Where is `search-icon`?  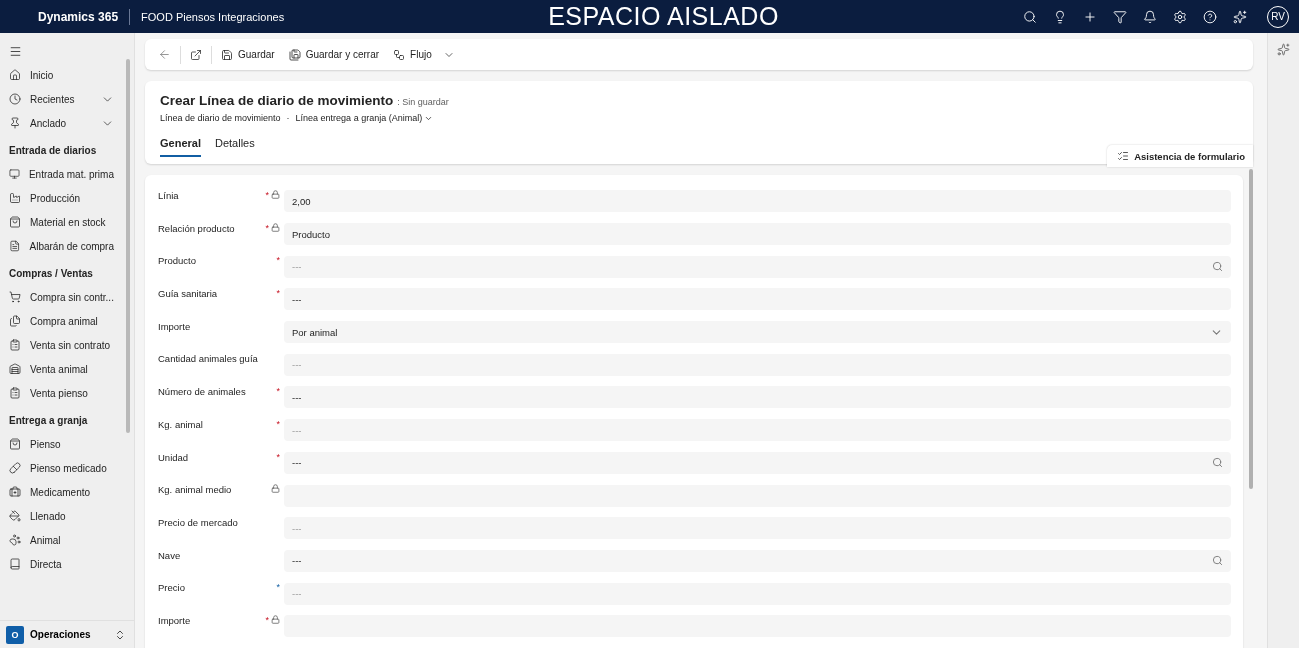
search-icon is located at coordinates (1030, 16).